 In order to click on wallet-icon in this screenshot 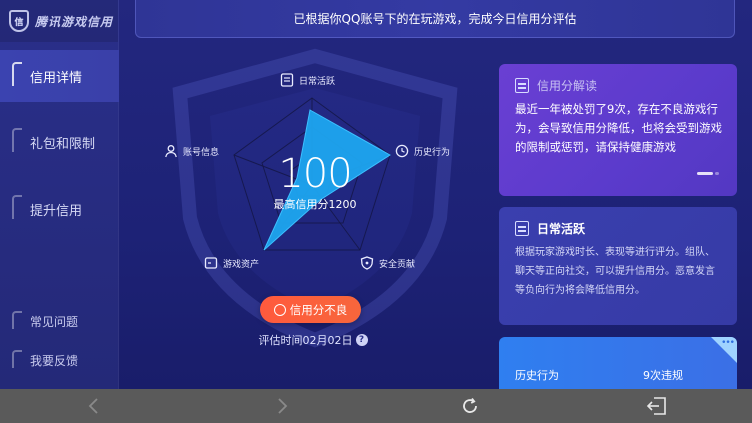, I will do `click(211, 263)`.